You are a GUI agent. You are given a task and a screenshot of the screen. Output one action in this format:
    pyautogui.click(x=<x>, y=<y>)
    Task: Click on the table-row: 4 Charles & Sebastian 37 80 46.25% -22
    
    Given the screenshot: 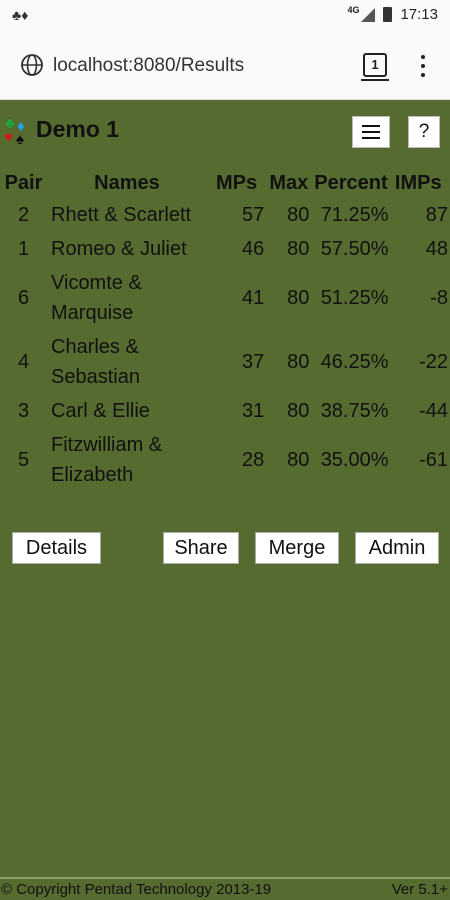 What is the action you would take?
    pyautogui.click(x=225, y=362)
    